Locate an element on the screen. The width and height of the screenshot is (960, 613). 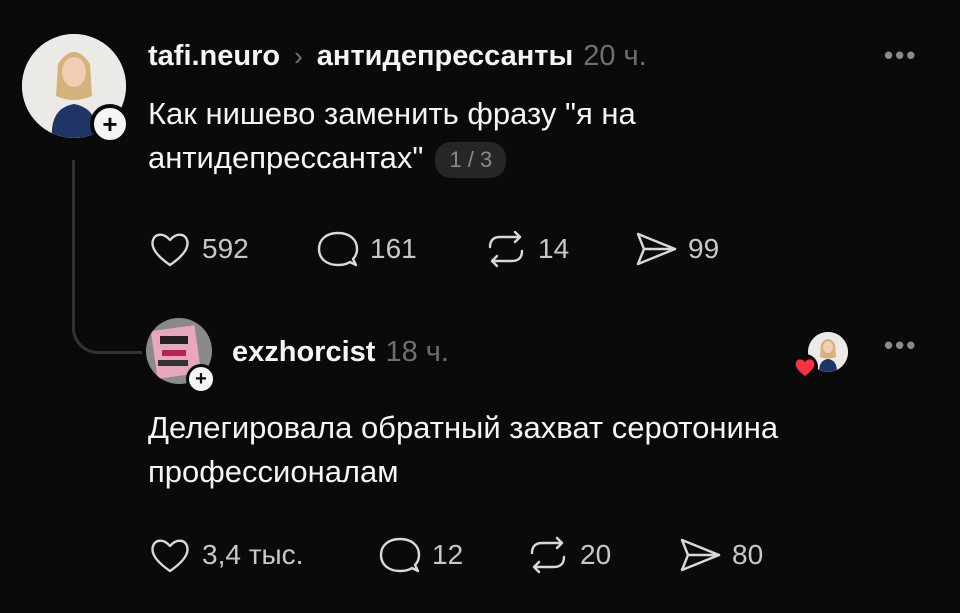
like-button: 592 is located at coordinates (198, 249).